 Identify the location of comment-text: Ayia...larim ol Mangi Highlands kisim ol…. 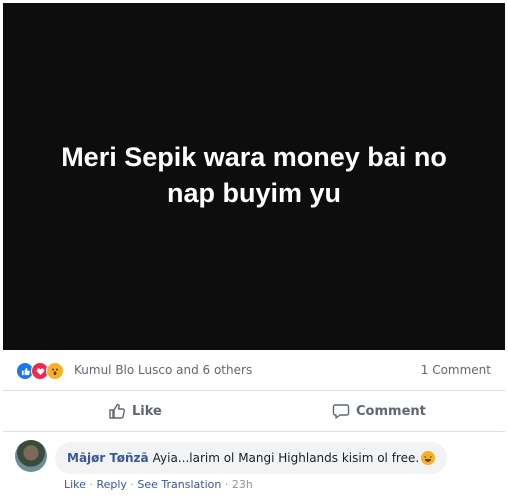
(286, 458).